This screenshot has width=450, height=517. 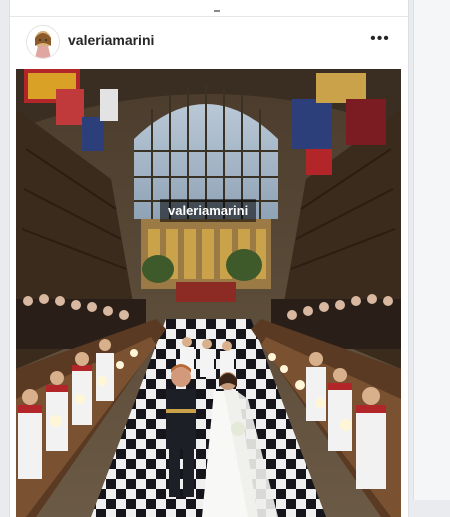 I want to click on sidebar-panel, so click(x=431, y=250).